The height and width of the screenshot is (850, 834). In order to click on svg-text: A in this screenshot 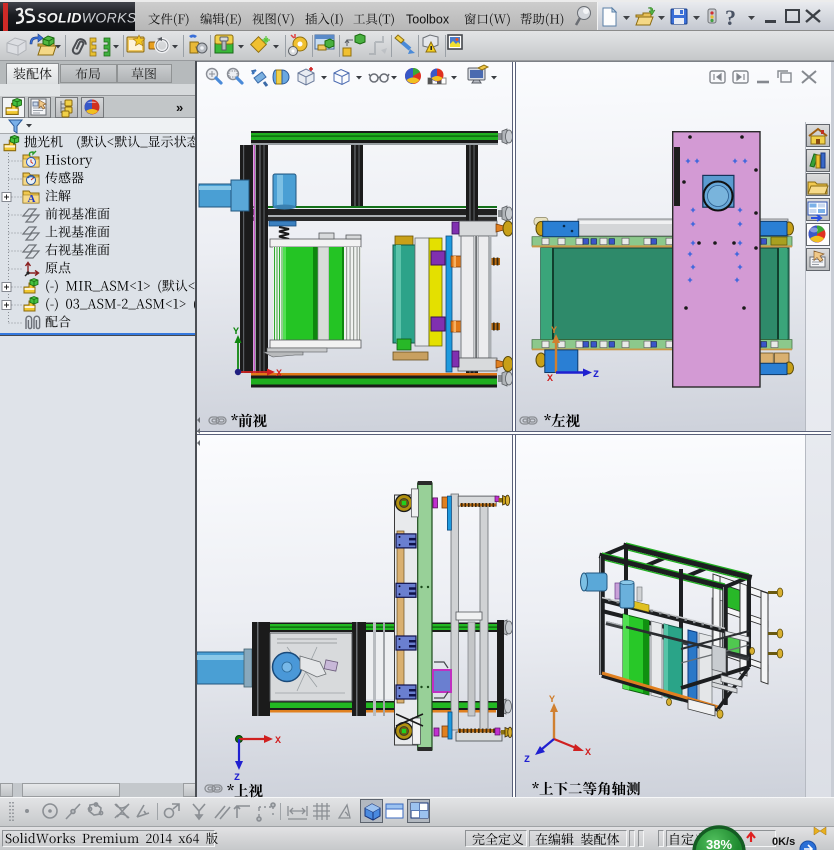, I will do `click(32, 199)`.